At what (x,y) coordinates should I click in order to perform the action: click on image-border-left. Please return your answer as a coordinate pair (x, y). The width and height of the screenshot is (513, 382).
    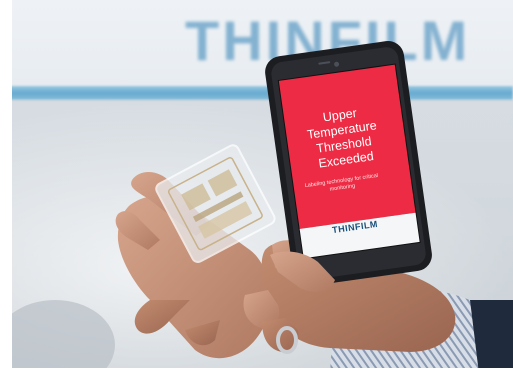
    Looking at the image, I should click on (6, 191).